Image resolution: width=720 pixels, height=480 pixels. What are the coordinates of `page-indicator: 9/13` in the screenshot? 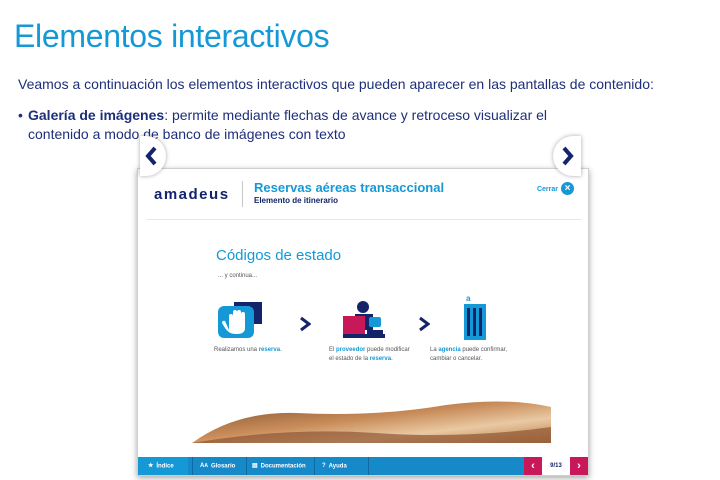 It's located at (556, 466).